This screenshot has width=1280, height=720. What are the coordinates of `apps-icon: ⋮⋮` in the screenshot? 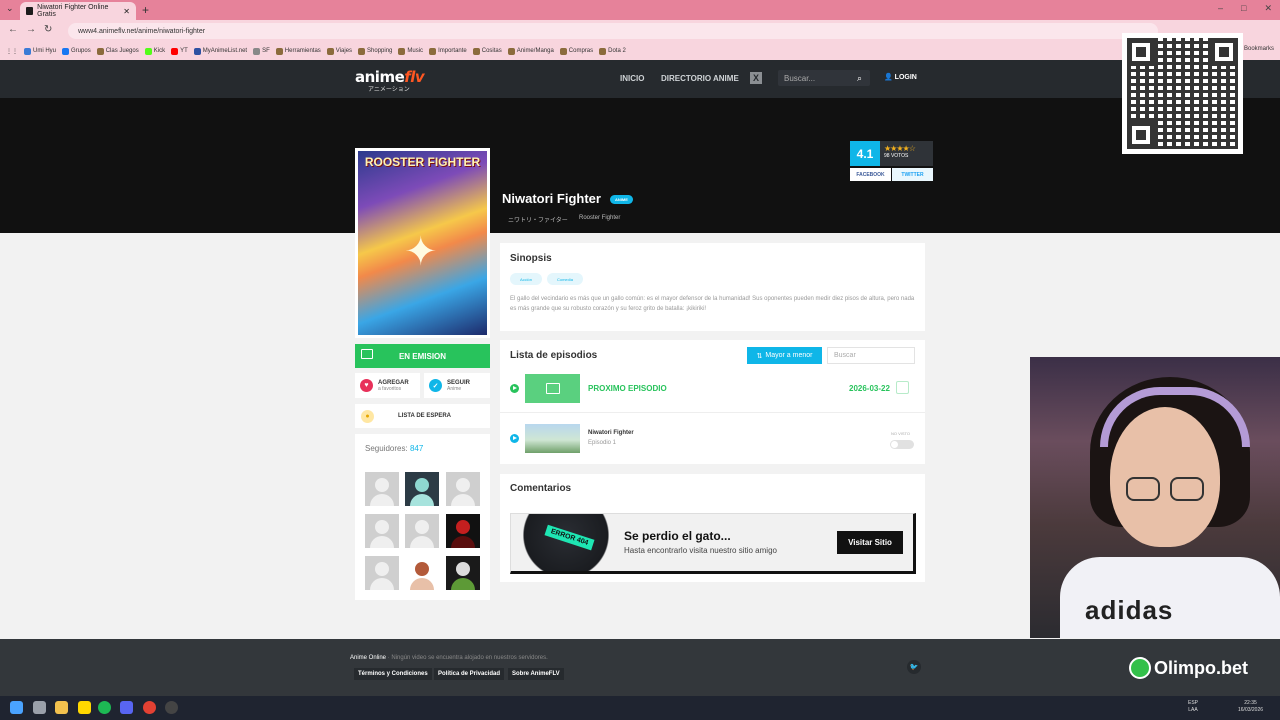 It's located at (12, 51).